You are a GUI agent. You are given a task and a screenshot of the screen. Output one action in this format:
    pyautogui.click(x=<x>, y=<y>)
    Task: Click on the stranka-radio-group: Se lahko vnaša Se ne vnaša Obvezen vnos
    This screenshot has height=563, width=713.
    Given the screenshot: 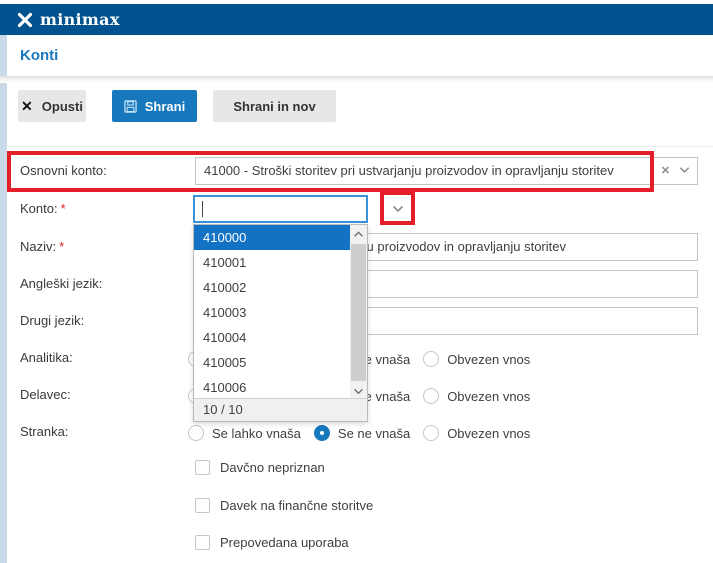 What is the action you would take?
    pyautogui.click(x=359, y=433)
    